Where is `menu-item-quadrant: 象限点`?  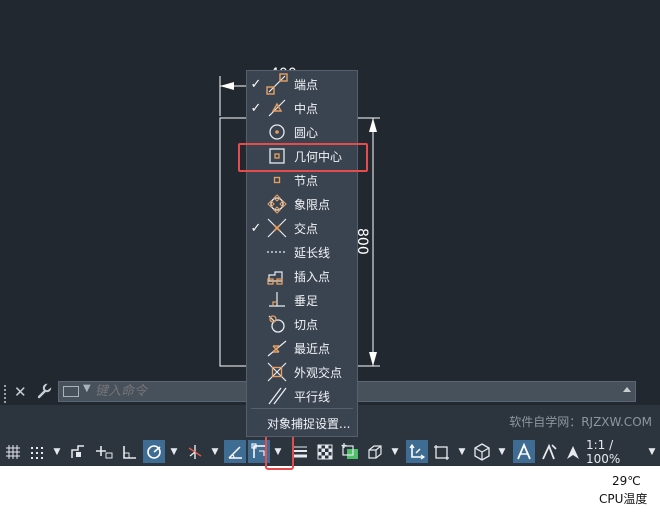 menu-item-quadrant: 象限点 is located at coordinates (302, 204).